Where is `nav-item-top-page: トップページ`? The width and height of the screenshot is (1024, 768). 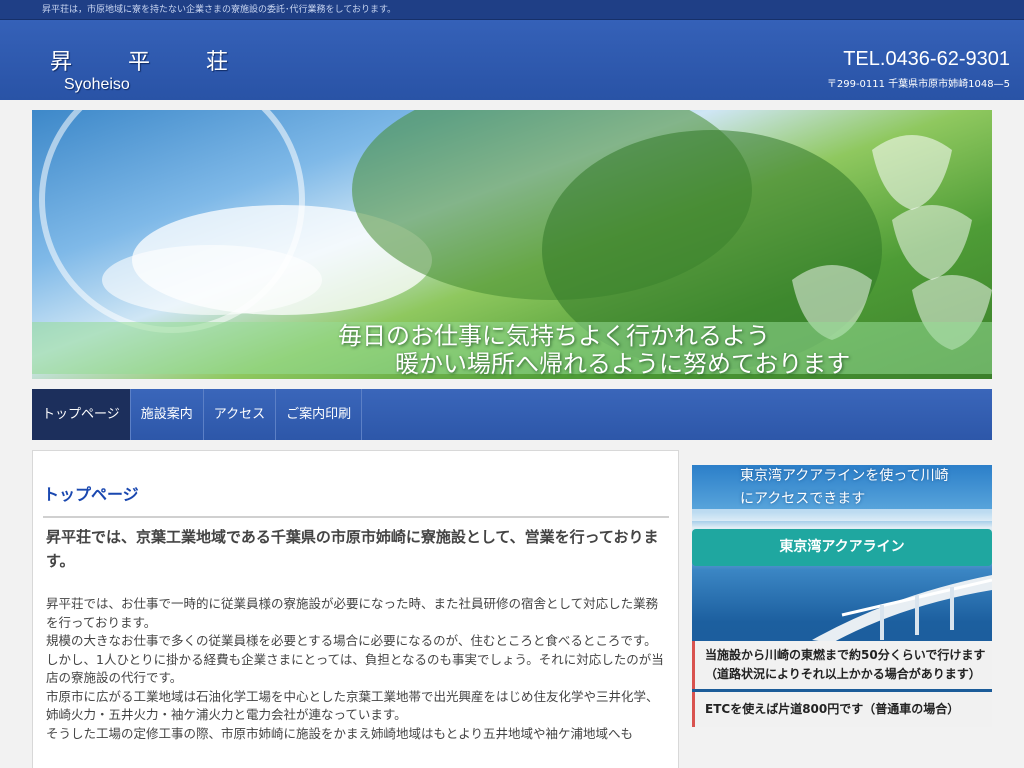 nav-item-top-page: トップページ is located at coordinates (81, 414).